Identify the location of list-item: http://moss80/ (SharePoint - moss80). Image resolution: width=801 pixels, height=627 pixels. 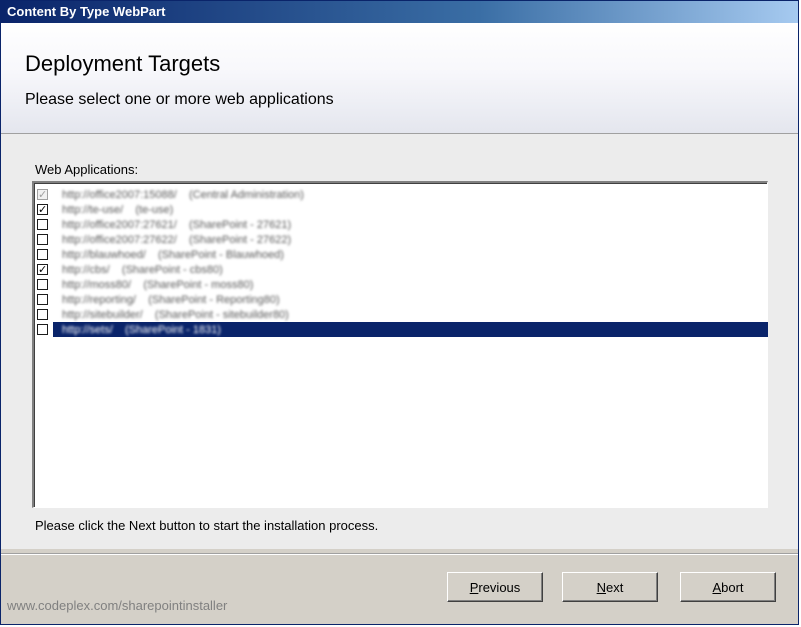
(401, 284).